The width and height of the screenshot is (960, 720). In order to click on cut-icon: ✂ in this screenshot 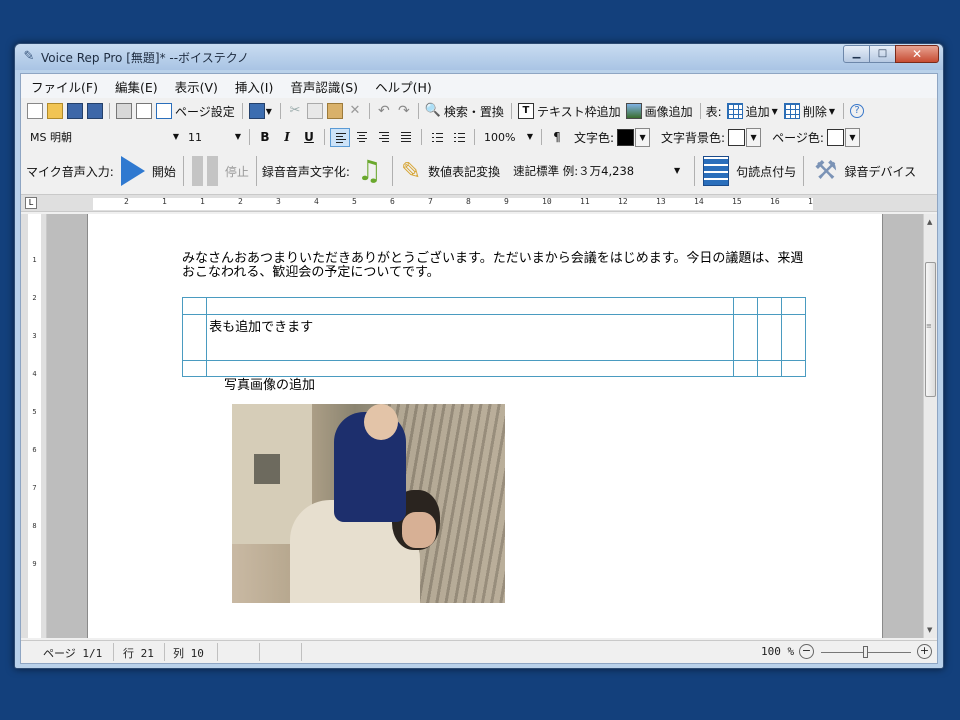, I will do `click(295, 111)`.